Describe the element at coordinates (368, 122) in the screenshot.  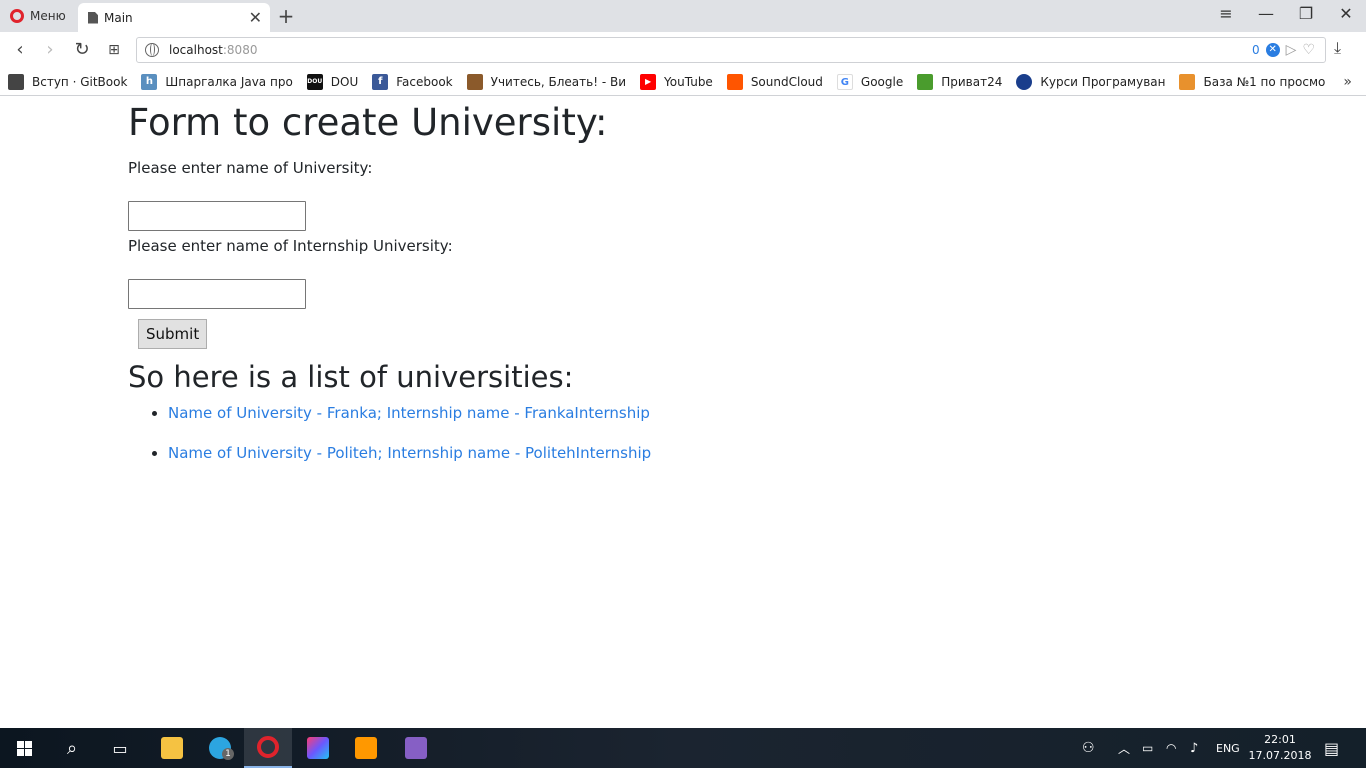
I see `page-title: Form to create University:` at that location.